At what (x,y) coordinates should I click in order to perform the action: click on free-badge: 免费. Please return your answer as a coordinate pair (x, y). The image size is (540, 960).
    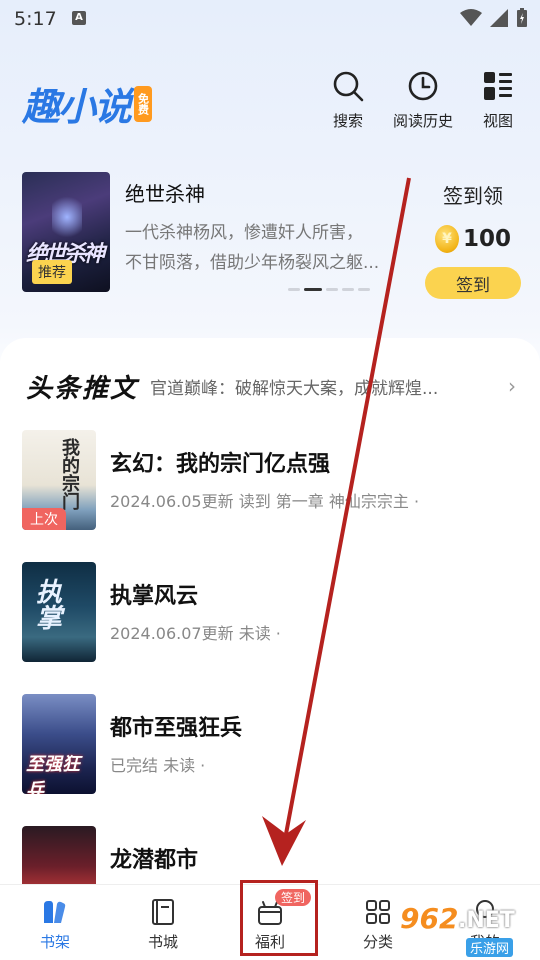
    Looking at the image, I should click on (143, 103).